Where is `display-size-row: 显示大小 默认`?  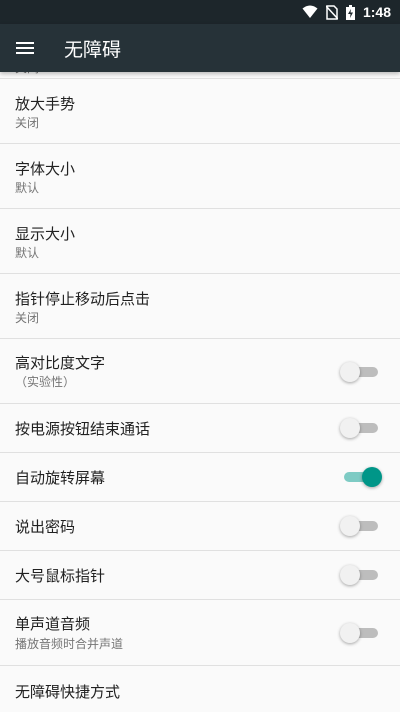
display-size-row: 显示大小 默认 is located at coordinates (200, 241).